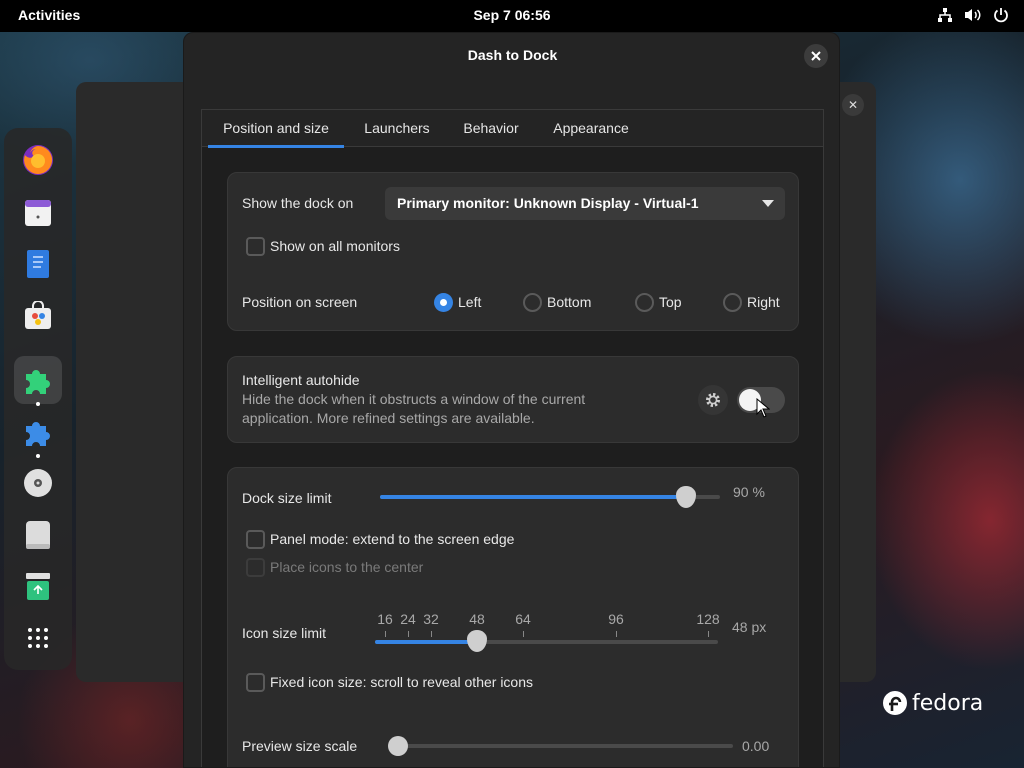  Describe the element at coordinates (276, 129) in the screenshot. I see `tab-position-and-size: Position and size` at that location.